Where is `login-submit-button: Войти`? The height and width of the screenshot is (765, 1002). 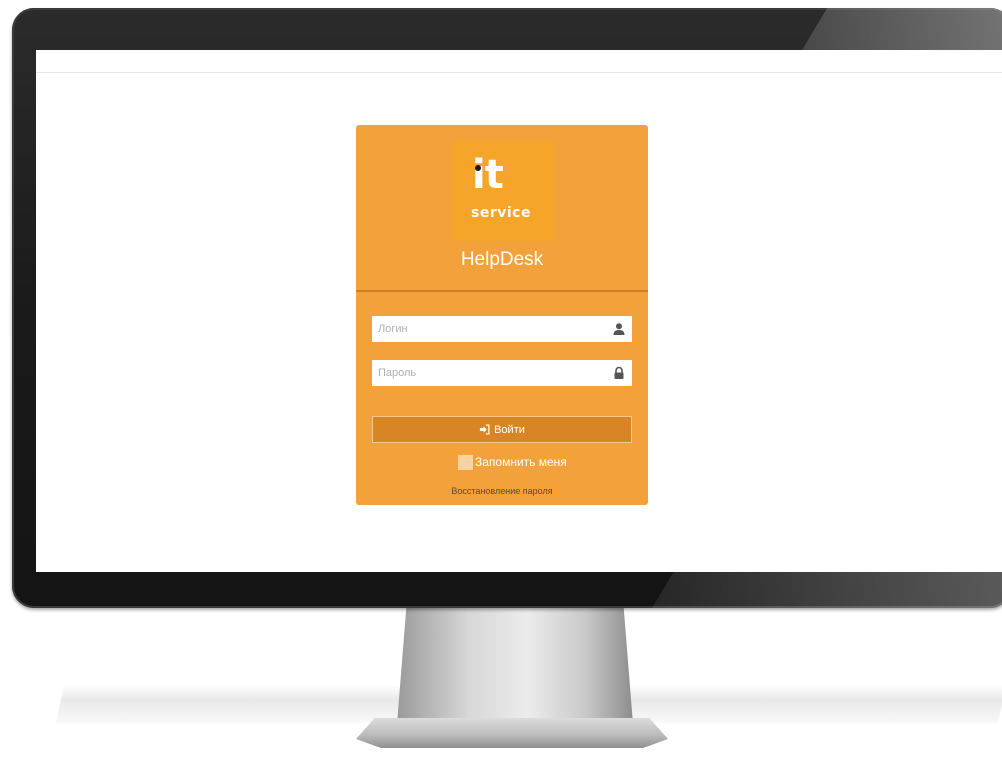
login-submit-button: Войти is located at coordinates (502, 429).